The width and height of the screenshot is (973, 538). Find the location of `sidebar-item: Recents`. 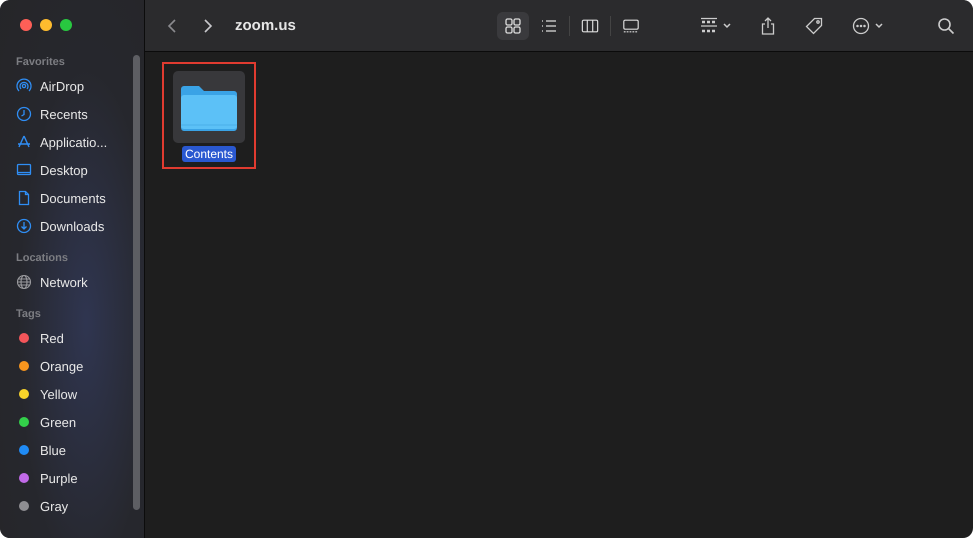

sidebar-item: Recents is located at coordinates (52, 114).